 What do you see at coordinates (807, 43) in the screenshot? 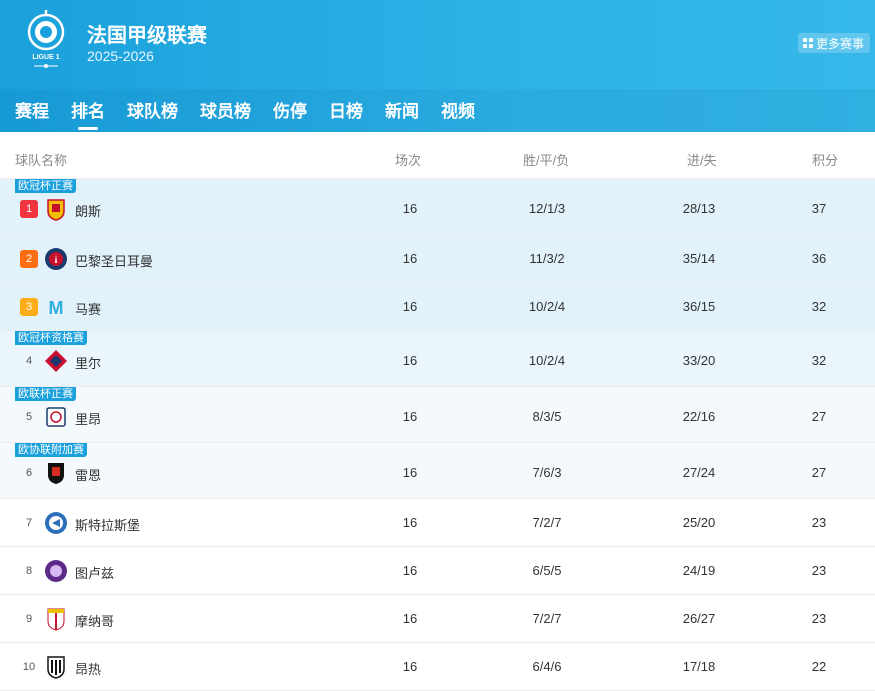
I see `grid-icon` at bounding box center [807, 43].